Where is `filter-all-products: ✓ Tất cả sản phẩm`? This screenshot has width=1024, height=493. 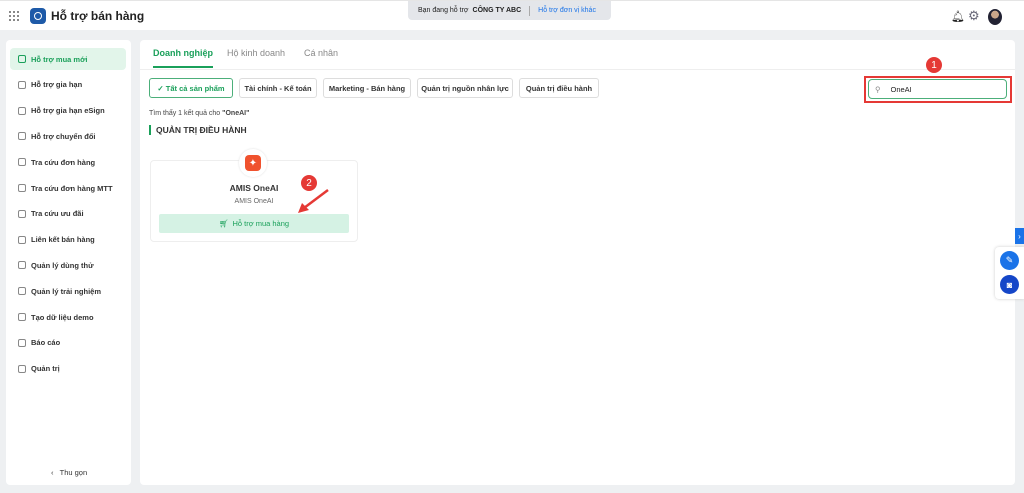 filter-all-products: ✓ Tất cả sản phẩm is located at coordinates (191, 88).